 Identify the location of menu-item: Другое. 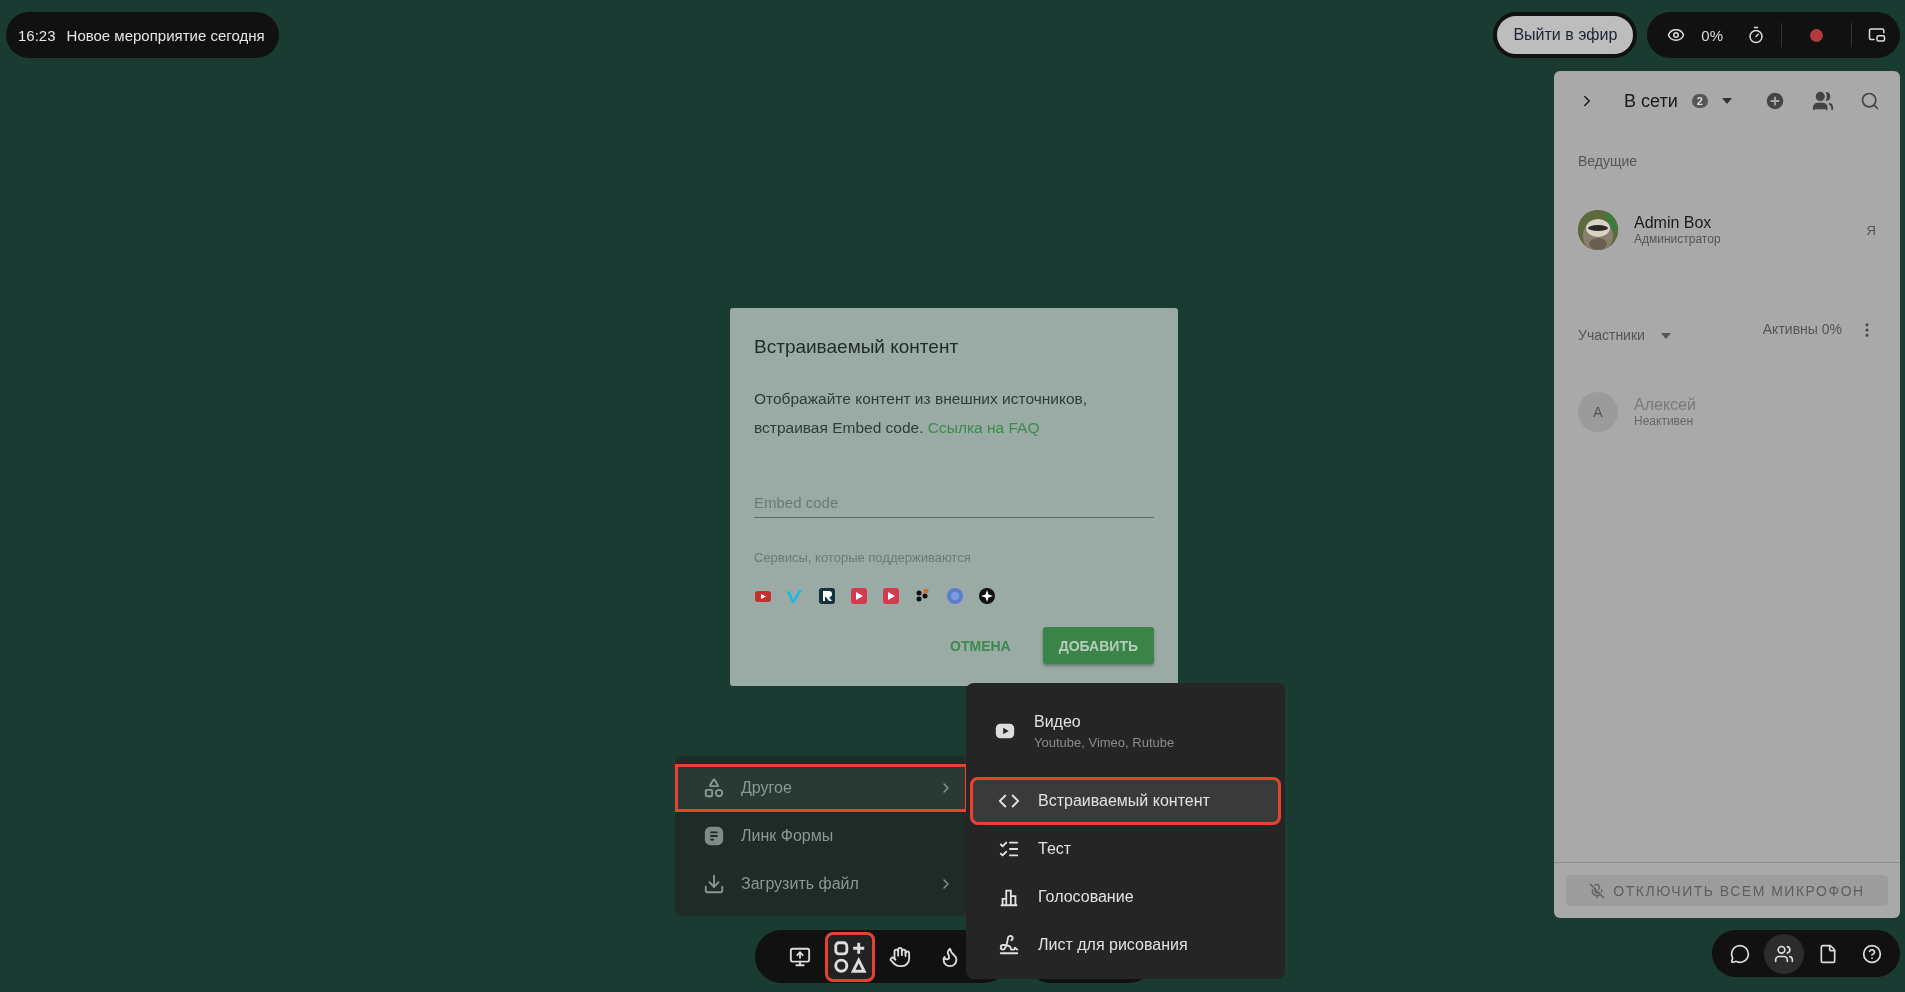
(821, 788).